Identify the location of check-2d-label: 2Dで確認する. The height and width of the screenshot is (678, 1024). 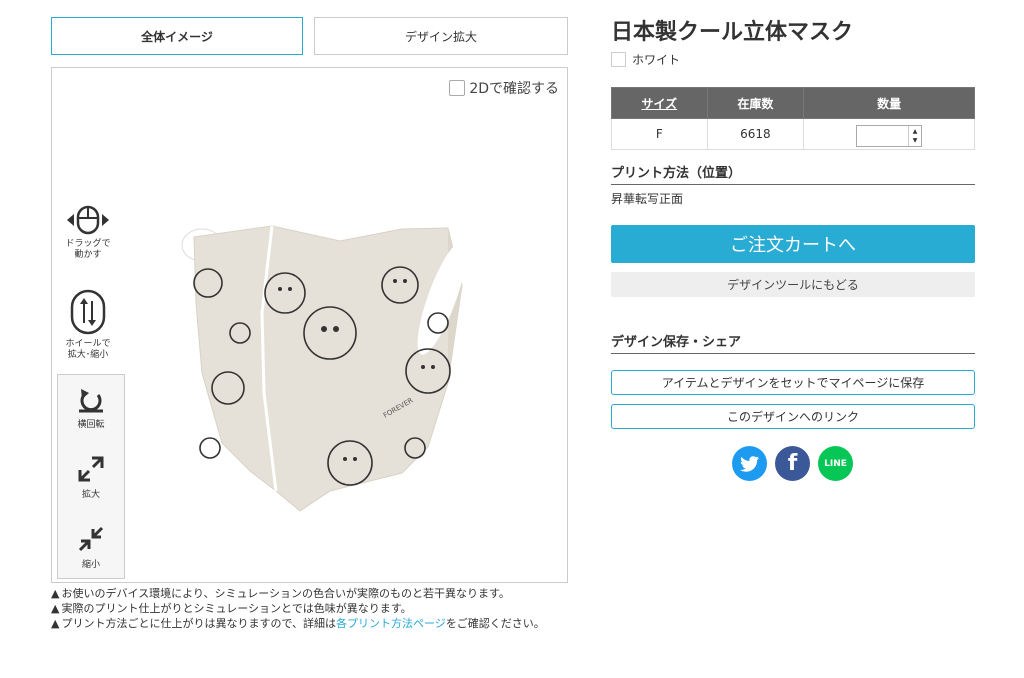
(514, 89).